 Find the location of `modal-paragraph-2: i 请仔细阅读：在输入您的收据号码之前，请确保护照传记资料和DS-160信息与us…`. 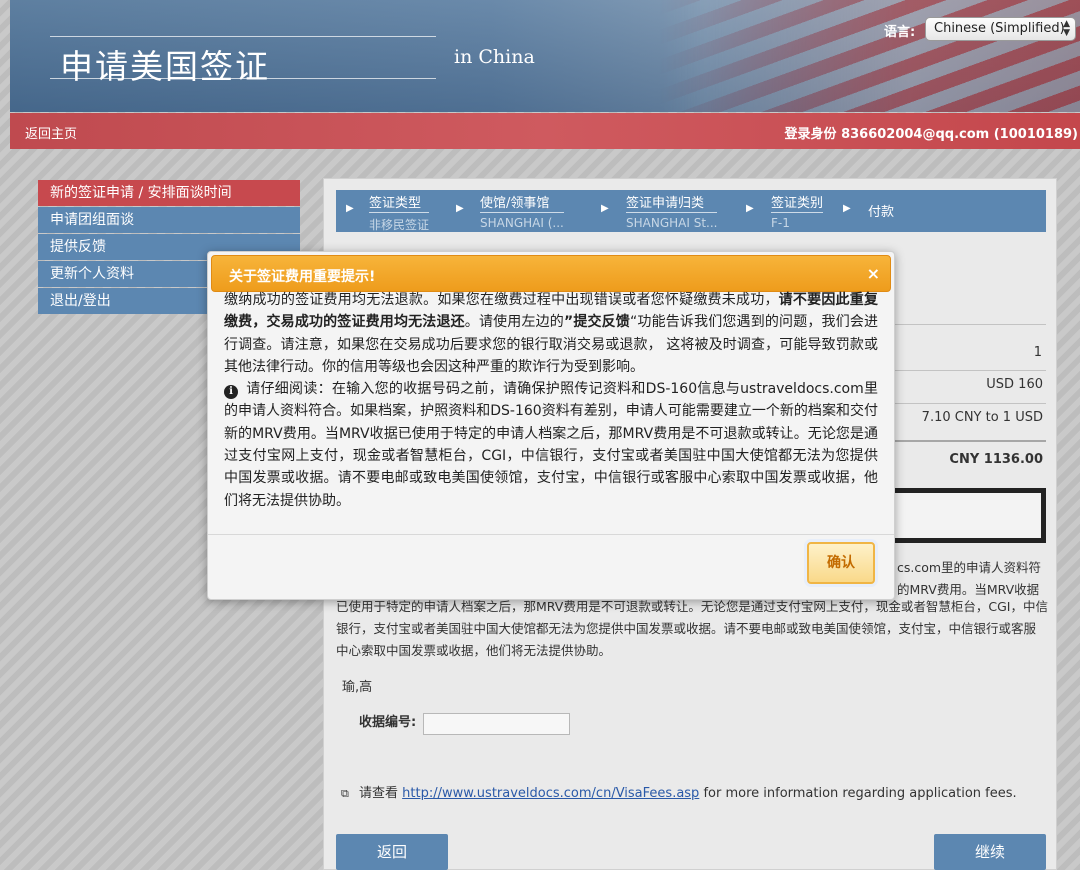

modal-paragraph-2: i 请仔细阅读：在输入您的收据号码之前，请确保护照传记资料和DS-160信息与us… is located at coordinates (551, 445).